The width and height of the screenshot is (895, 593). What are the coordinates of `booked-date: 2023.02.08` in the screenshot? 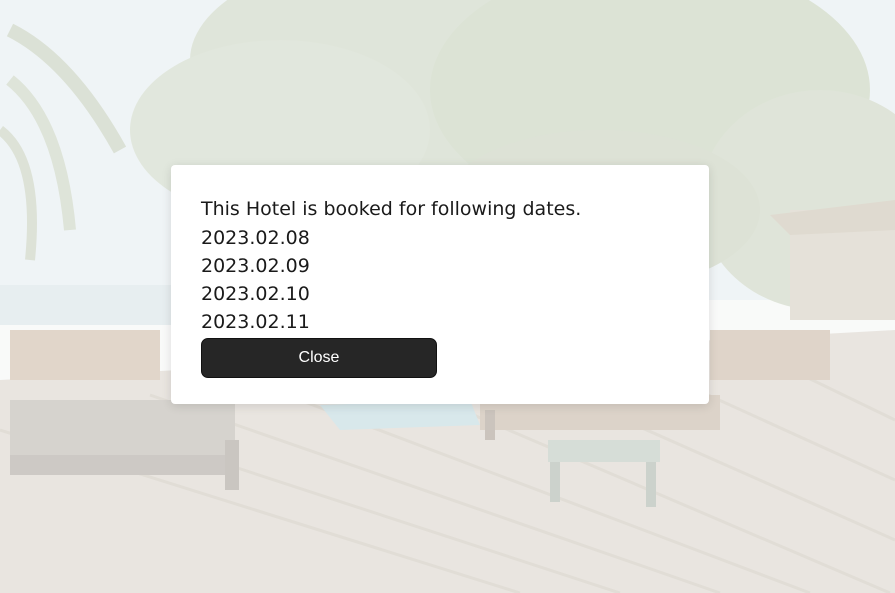 It's located at (255, 238).